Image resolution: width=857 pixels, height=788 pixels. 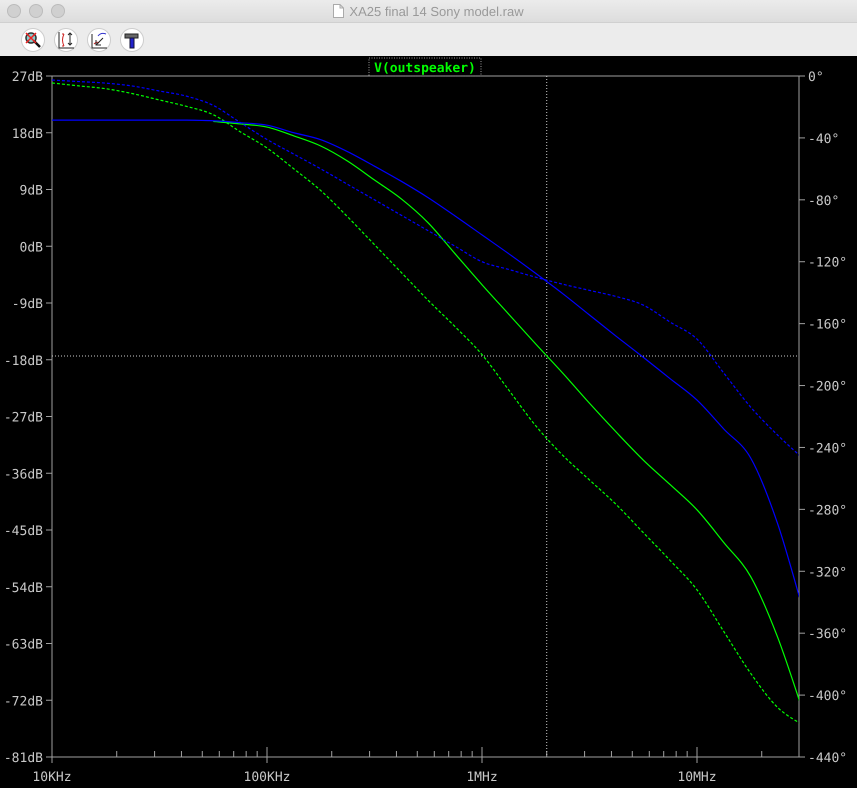 I want to click on window-title: XA25 final 14 Sony model.raw, so click(x=436, y=11).